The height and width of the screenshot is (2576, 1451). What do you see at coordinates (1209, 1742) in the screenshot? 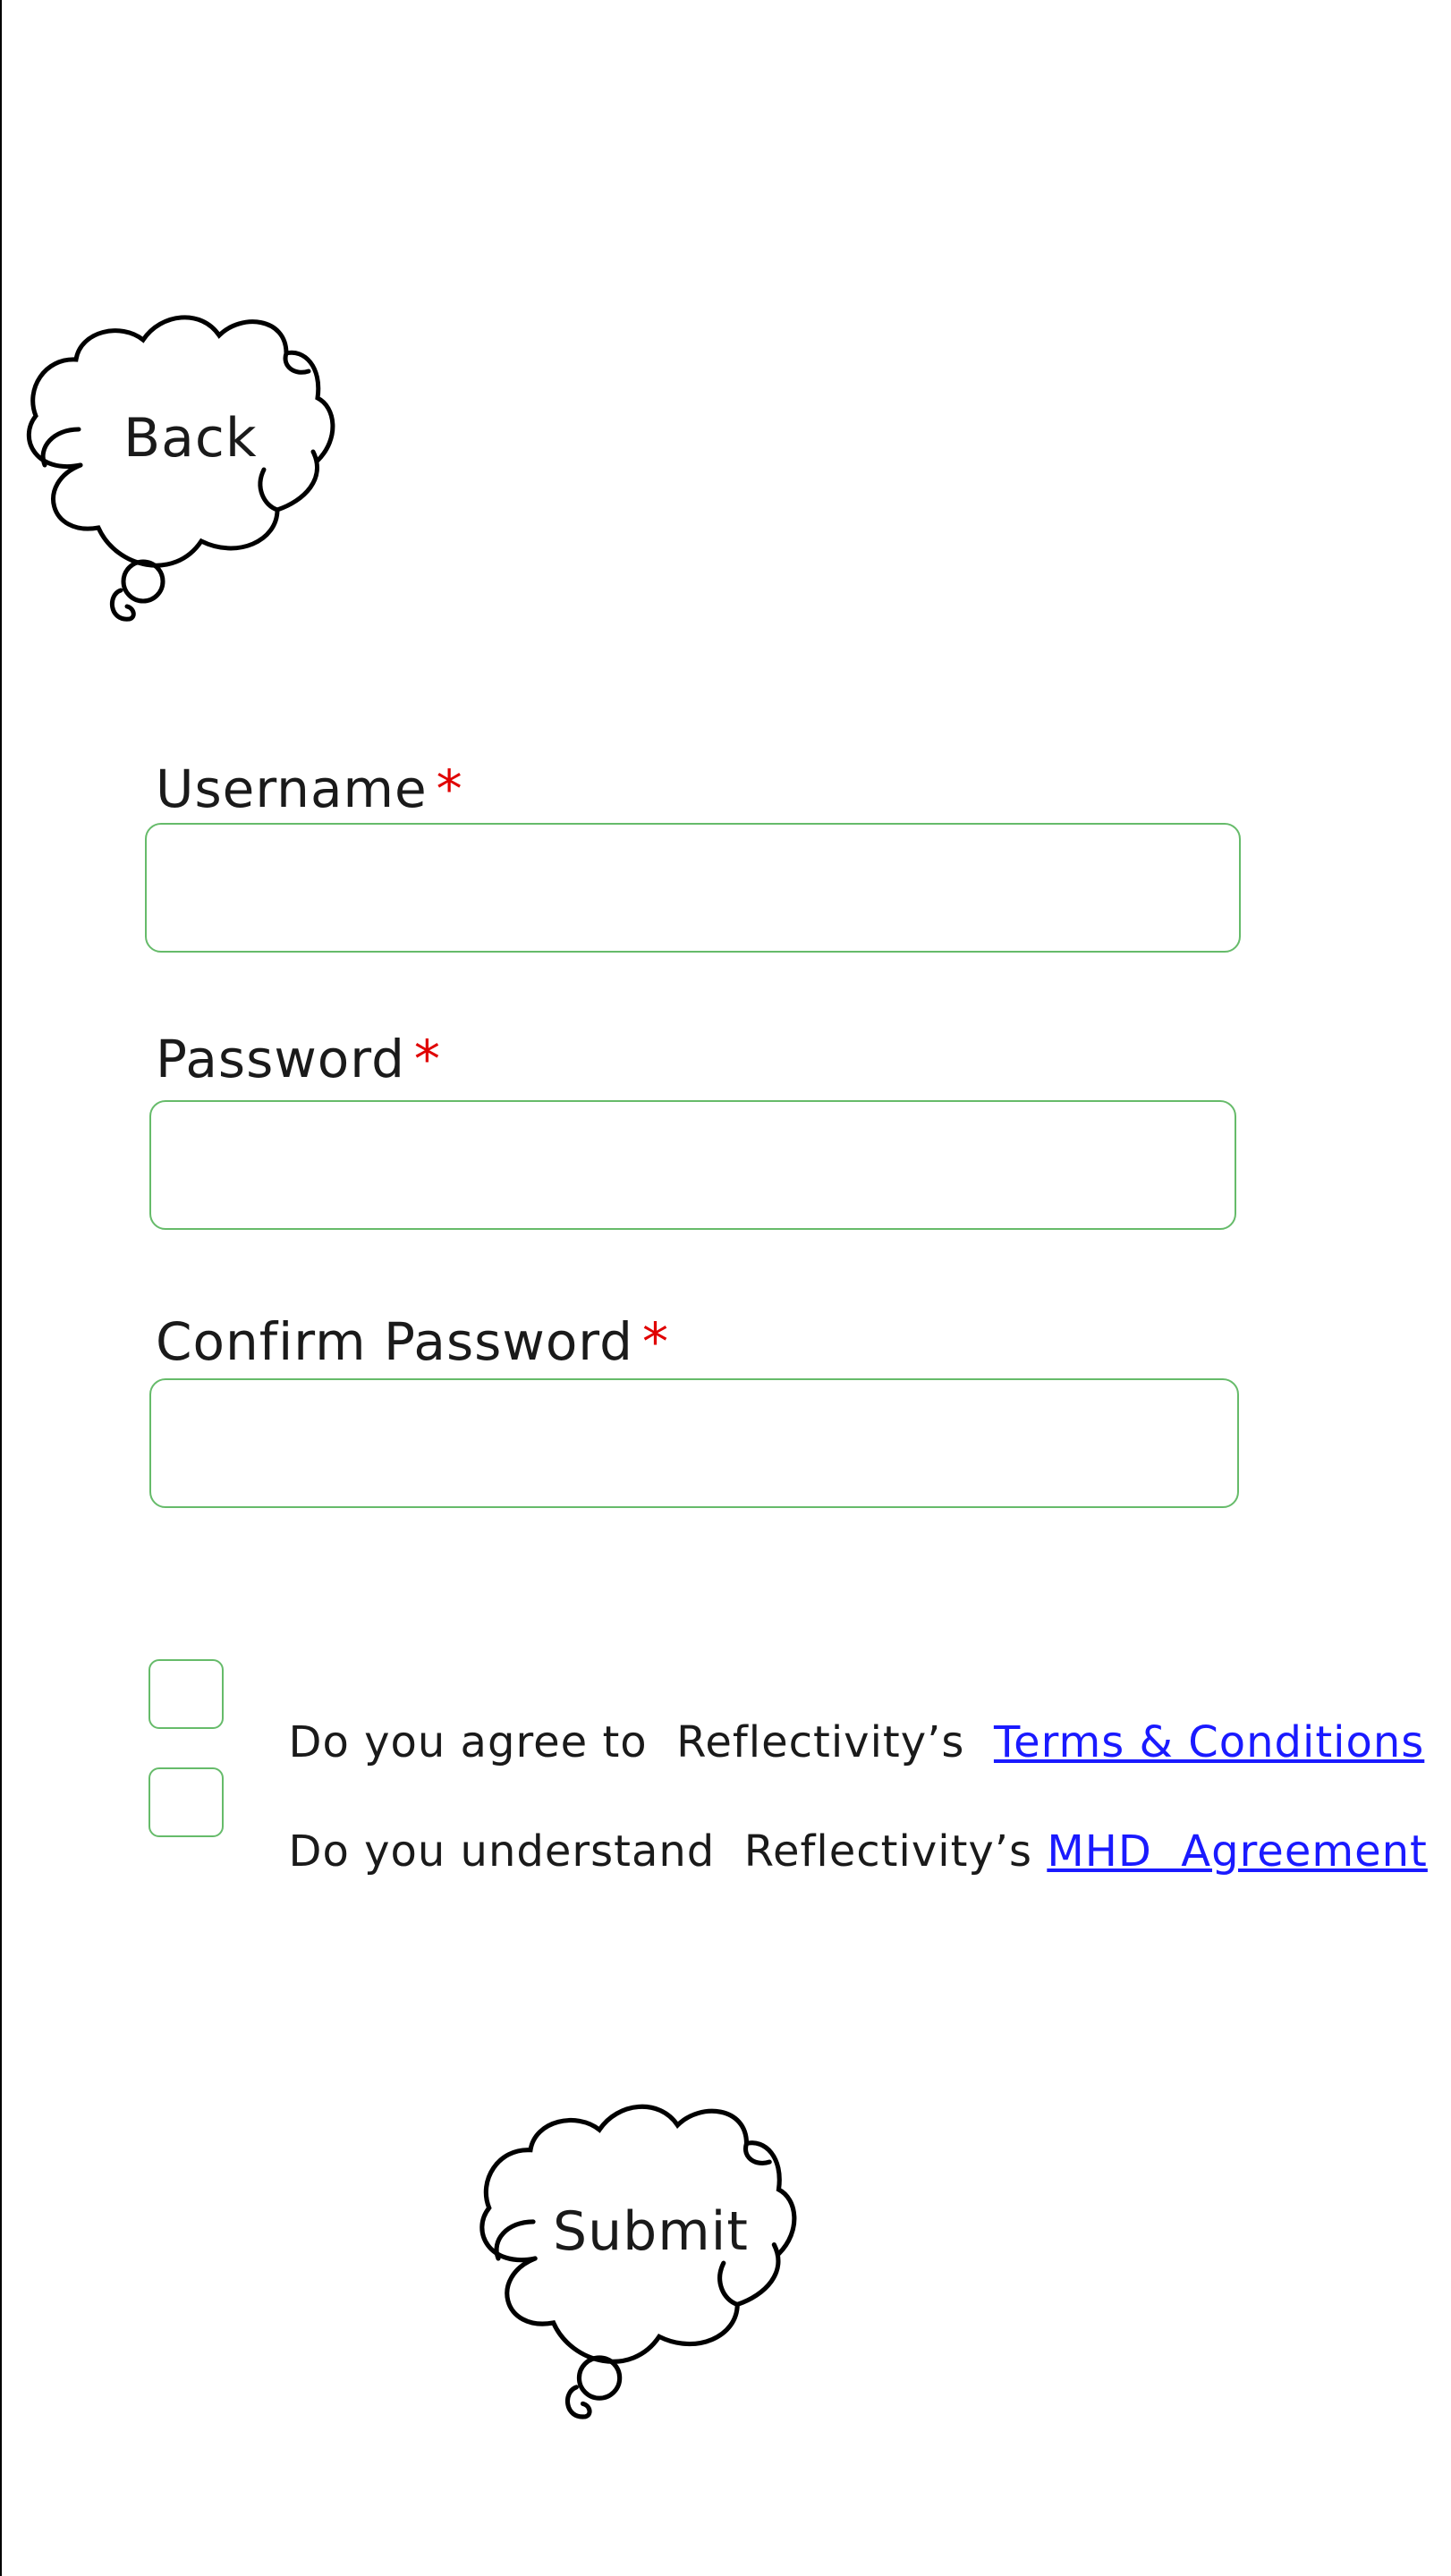
I see `terms-conditions-link: Terms & Conditions` at bounding box center [1209, 1742].